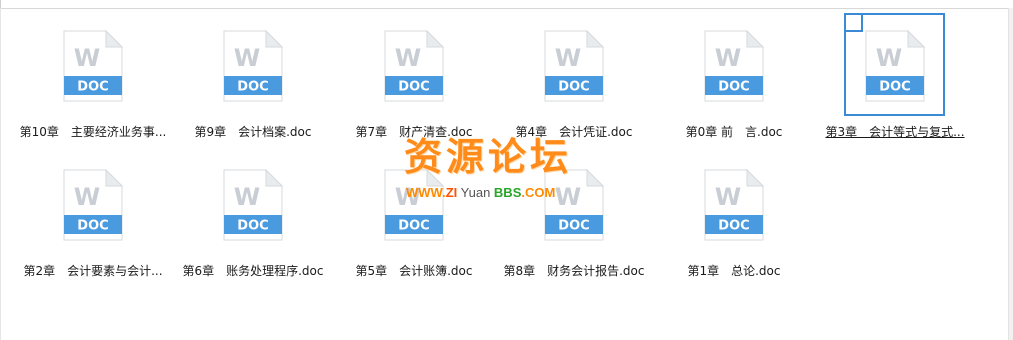  I want to click on selection-checkbox, so click(853, 22).